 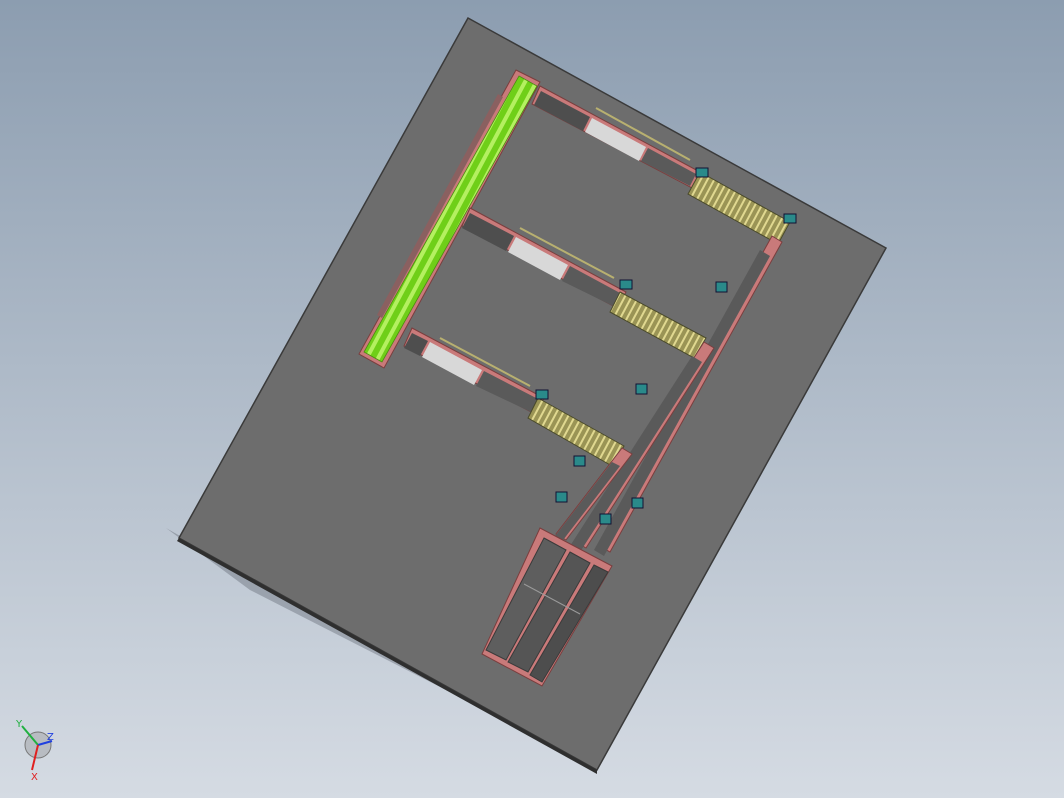 I want to click on triad-x-label: X, so click(x=34, y=777).